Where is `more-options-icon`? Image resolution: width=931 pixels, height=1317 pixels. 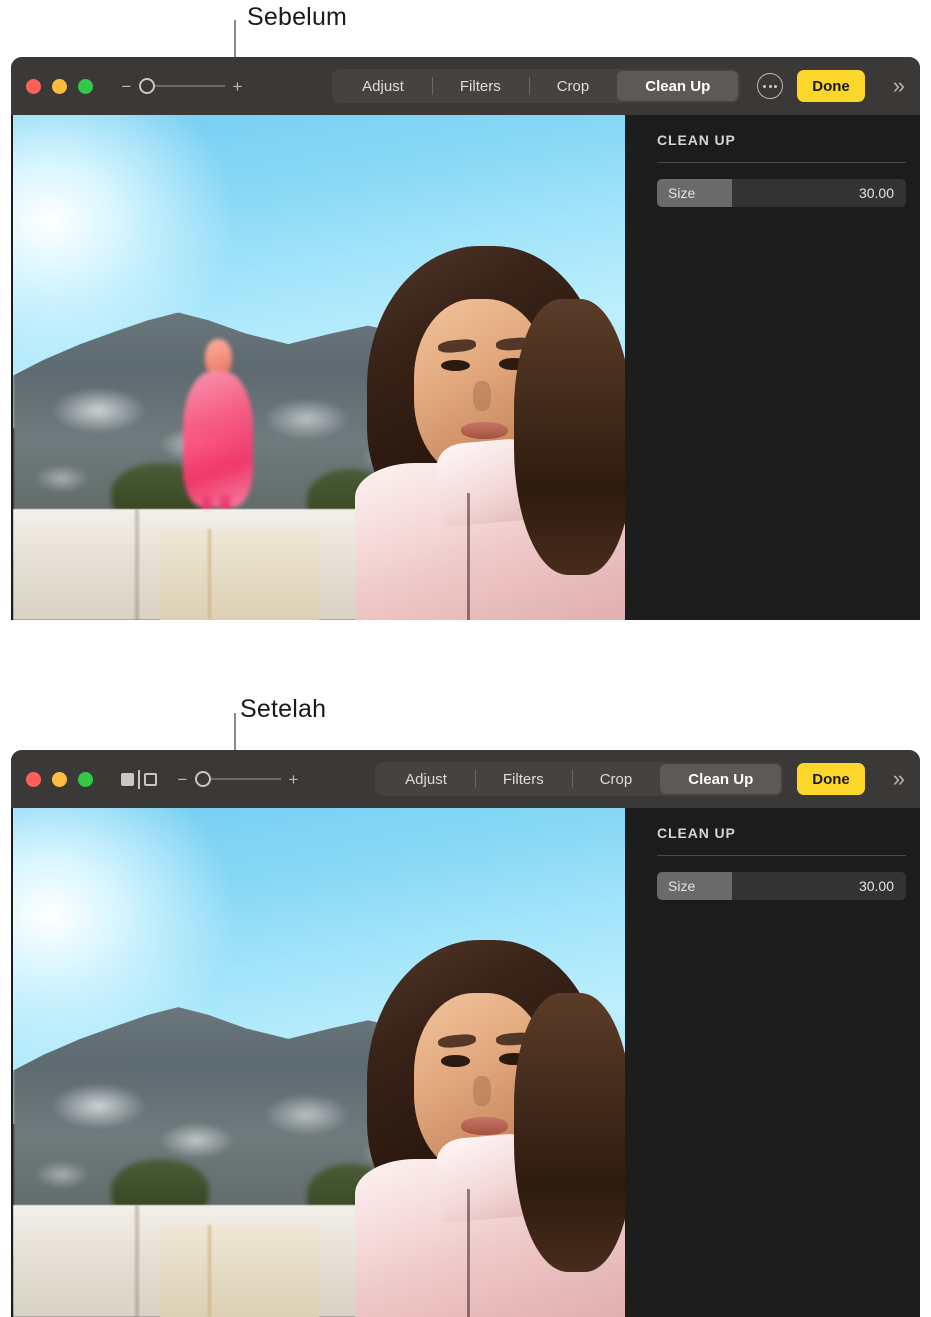 more-options-icon is located at coordinates (770, 86).